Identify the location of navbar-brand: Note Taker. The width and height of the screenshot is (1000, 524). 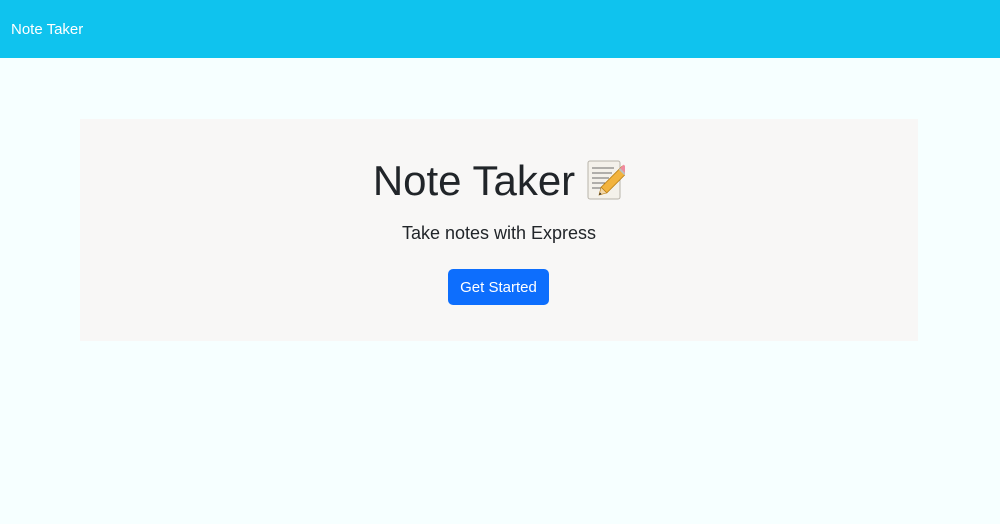
(47, 29).